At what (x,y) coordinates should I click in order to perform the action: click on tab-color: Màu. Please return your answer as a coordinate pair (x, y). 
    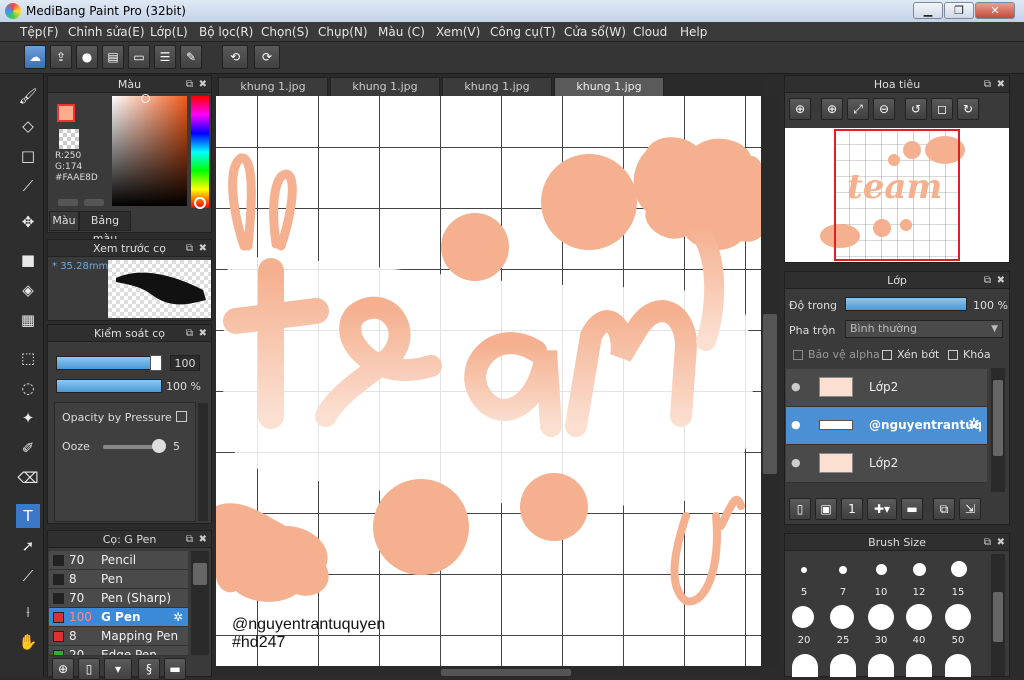
    Looking at the image, I should click on (64, 221).